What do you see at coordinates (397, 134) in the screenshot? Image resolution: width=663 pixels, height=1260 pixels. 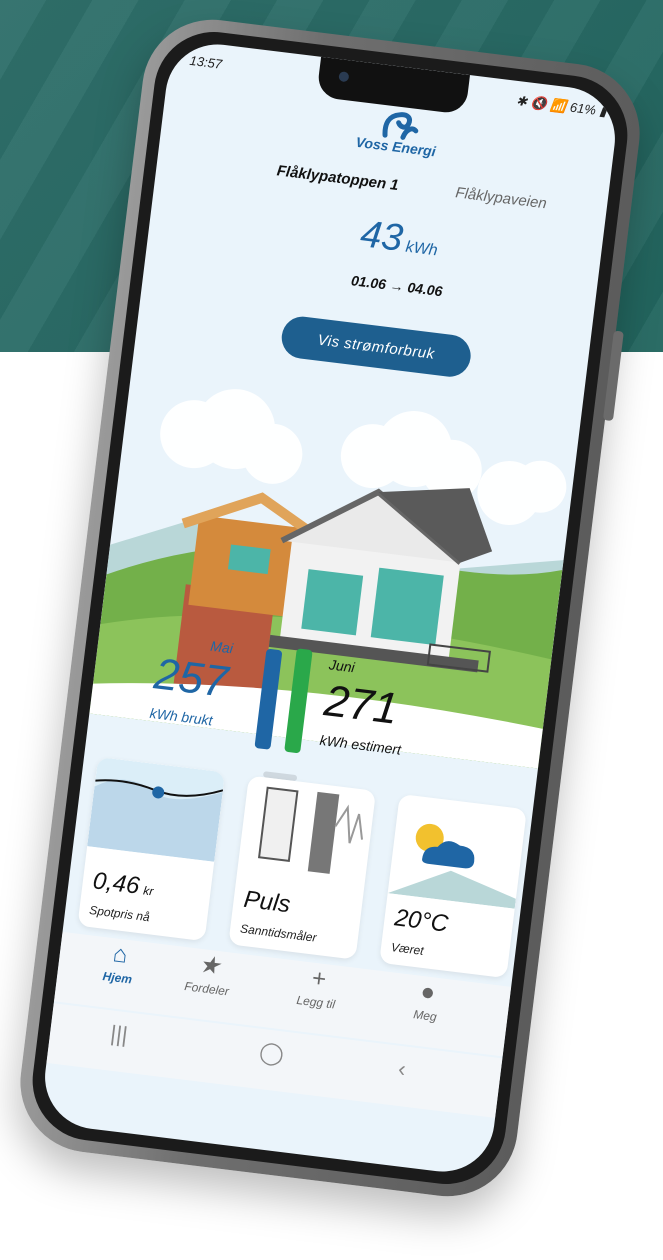 I see `brand-logo: Voss Energi` at bounding box center [397, 134].